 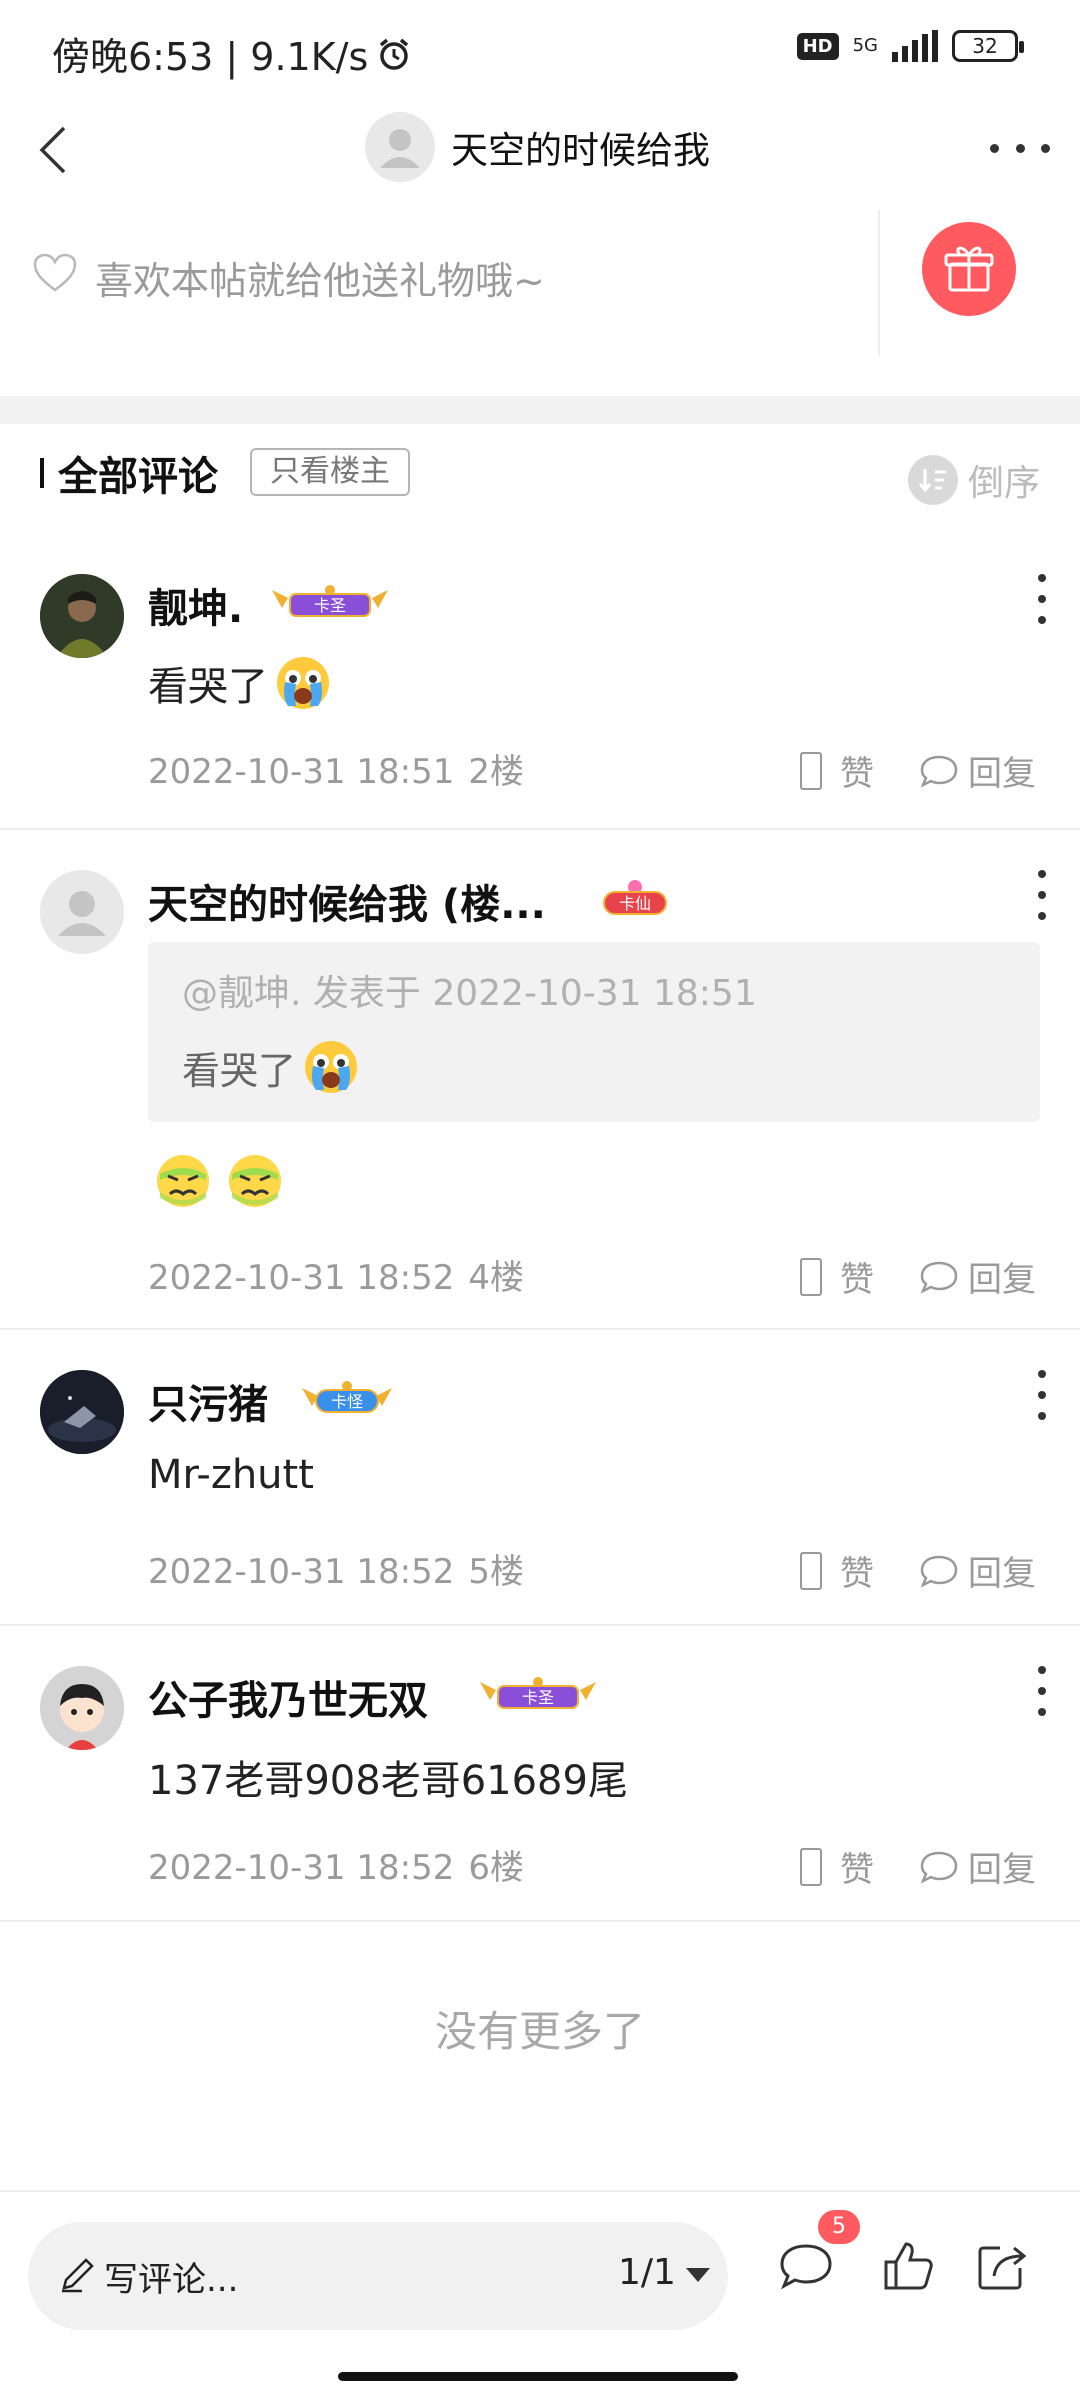 I want to click on heart-icon, so click(x=55, y=273).